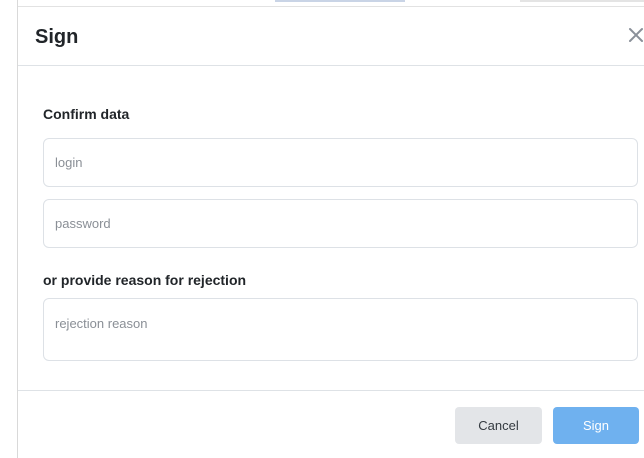 The width and height of the screenshot is (644, 458). I want to click on cancel-button: Cancel, so click(498, 425).